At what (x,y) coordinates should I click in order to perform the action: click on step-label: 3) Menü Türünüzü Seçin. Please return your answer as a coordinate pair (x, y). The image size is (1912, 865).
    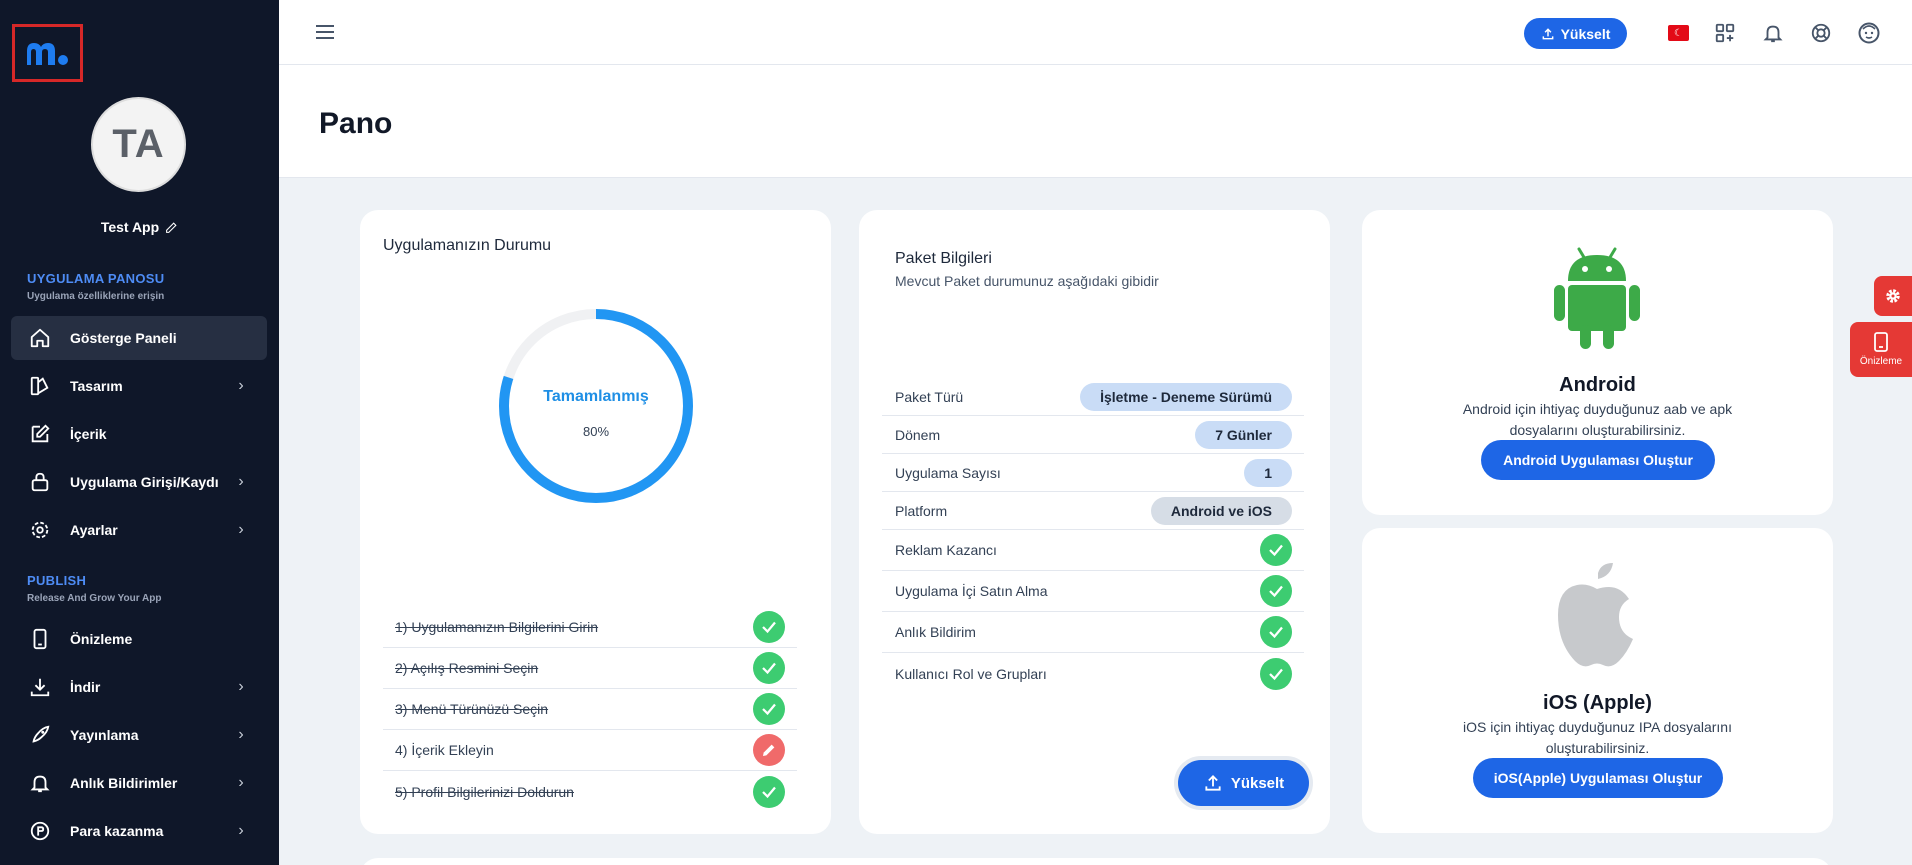
    Looking at the image, I should click on (472, 709).